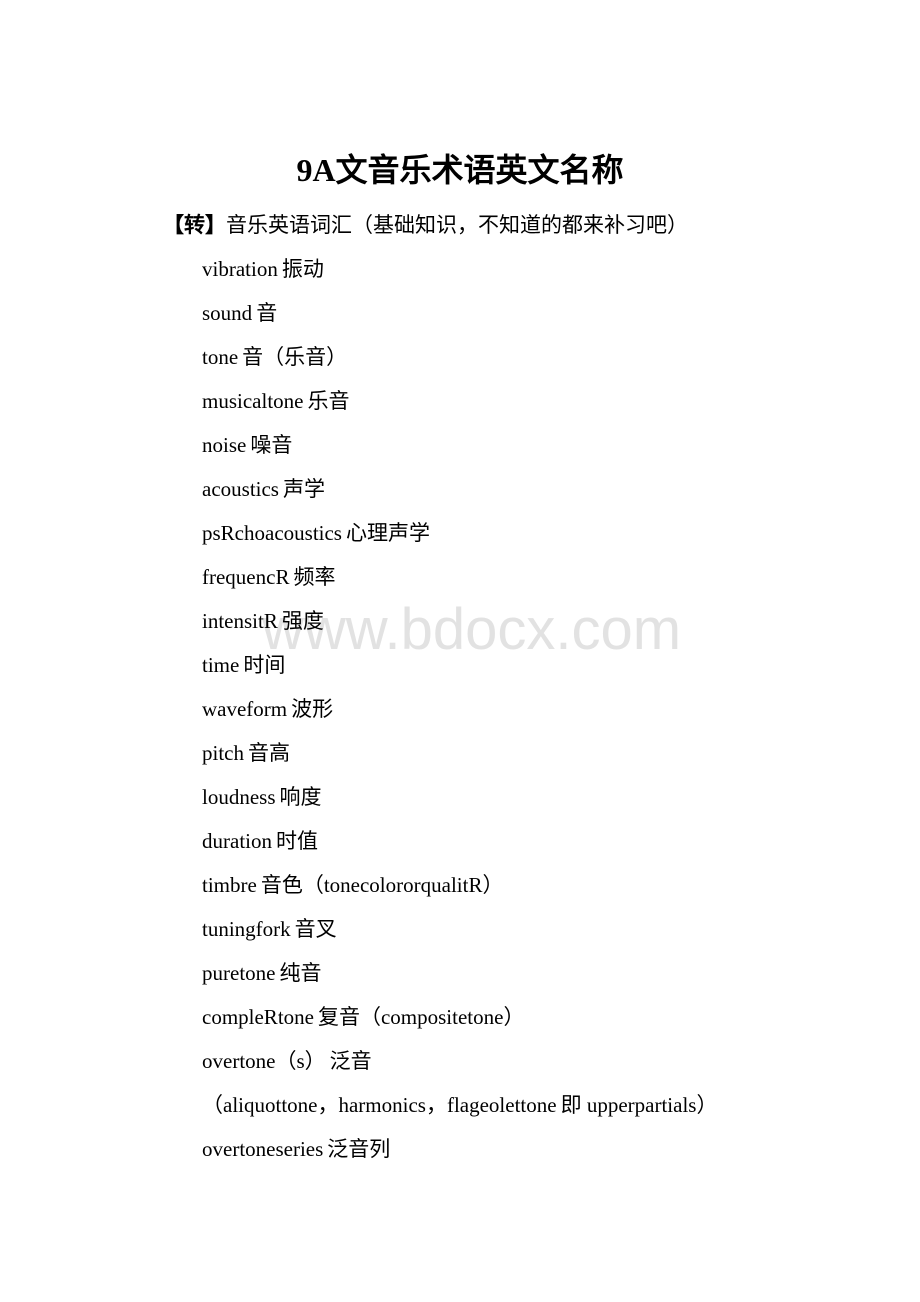 This screenshot has width=920, height=1302. I want to click on term-item: puretone 纯音, so click(459, 979).